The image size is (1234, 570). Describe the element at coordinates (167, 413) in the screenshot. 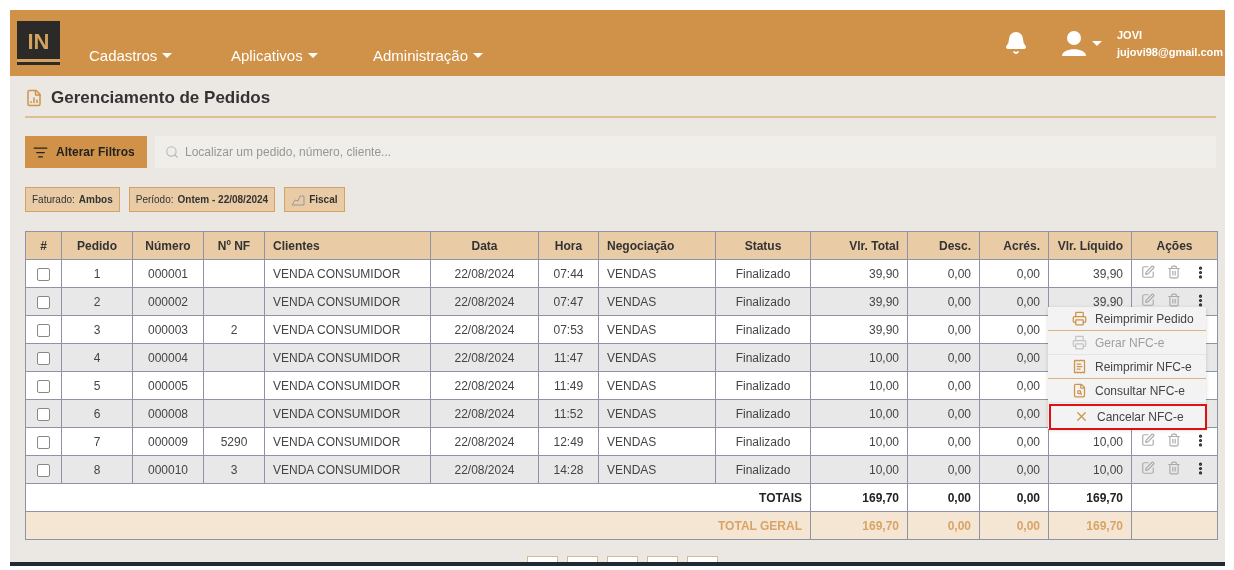

I see `table-cell: 000008` at that location.